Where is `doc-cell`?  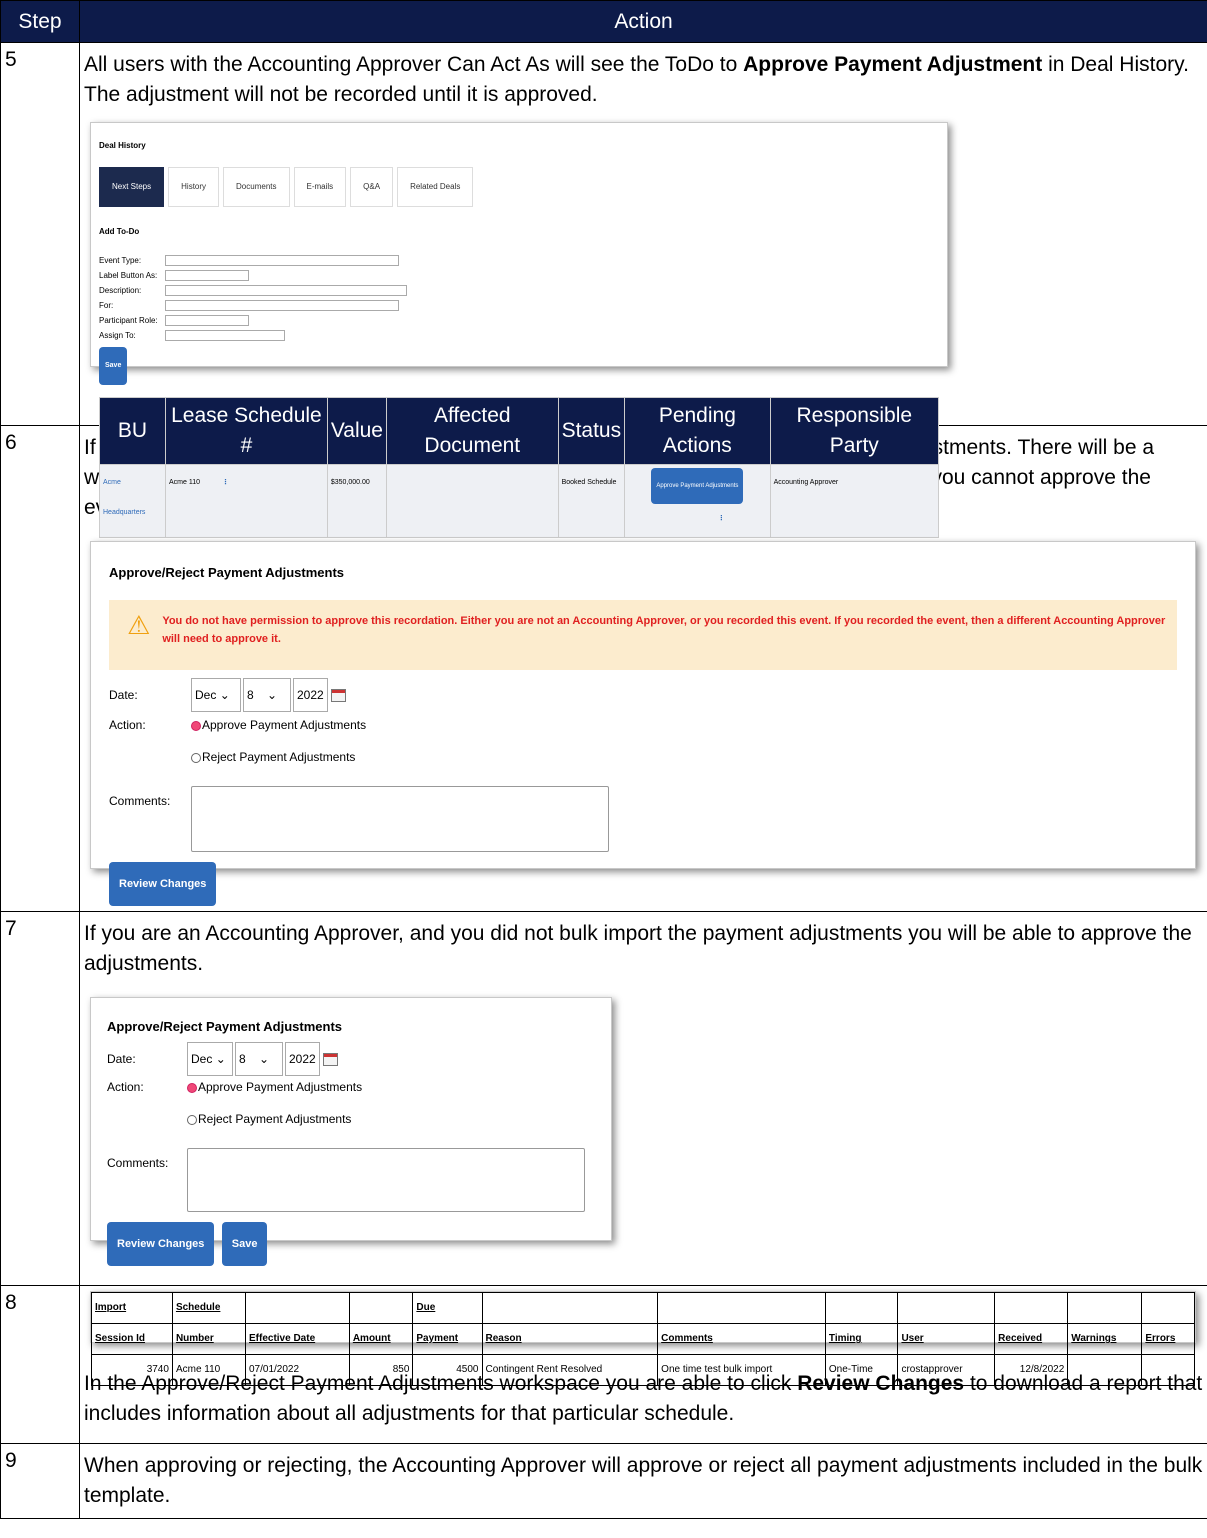 doc-cell is located at coordinates (472, 501).